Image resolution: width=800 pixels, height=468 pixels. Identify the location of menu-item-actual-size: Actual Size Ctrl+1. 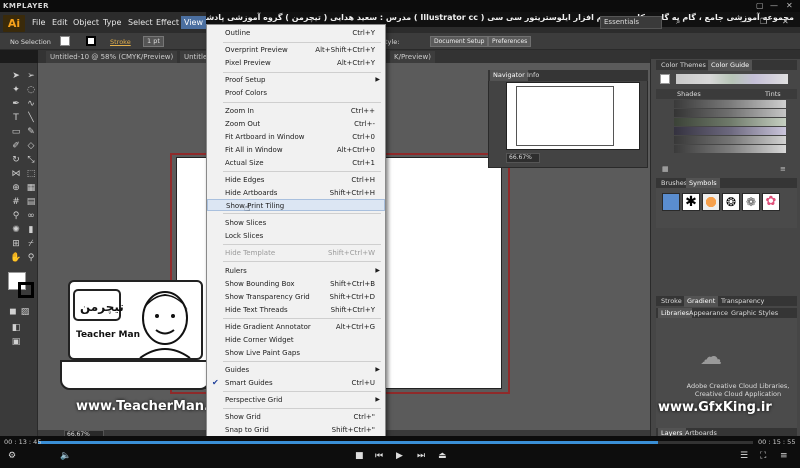
(296, 163).